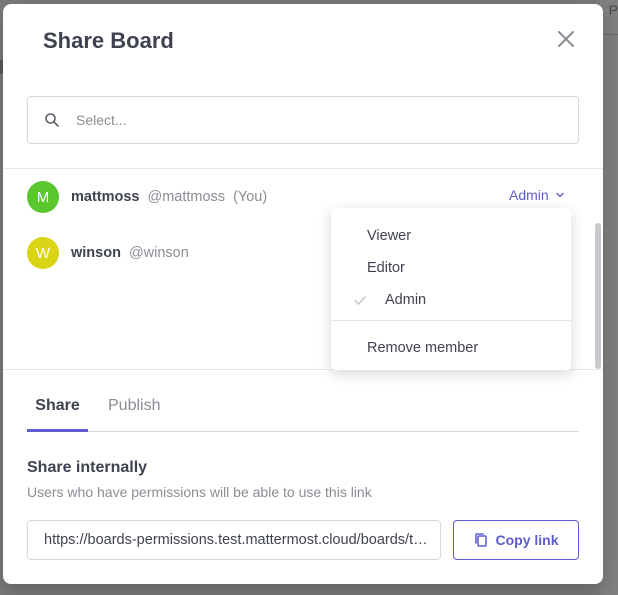  Describe the element at coordinates (406, 300) in the screenshot. I see `menu-item-label: Admin` at that location.